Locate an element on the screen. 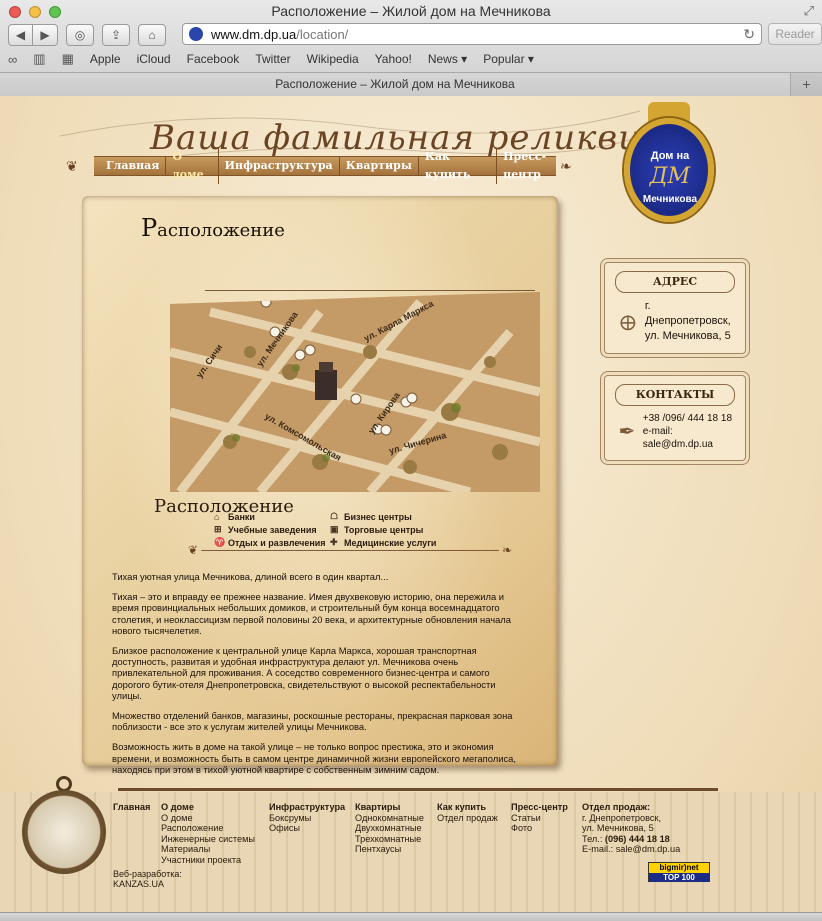  bank-icon: ⌂ is located at coordinates (217, 516).